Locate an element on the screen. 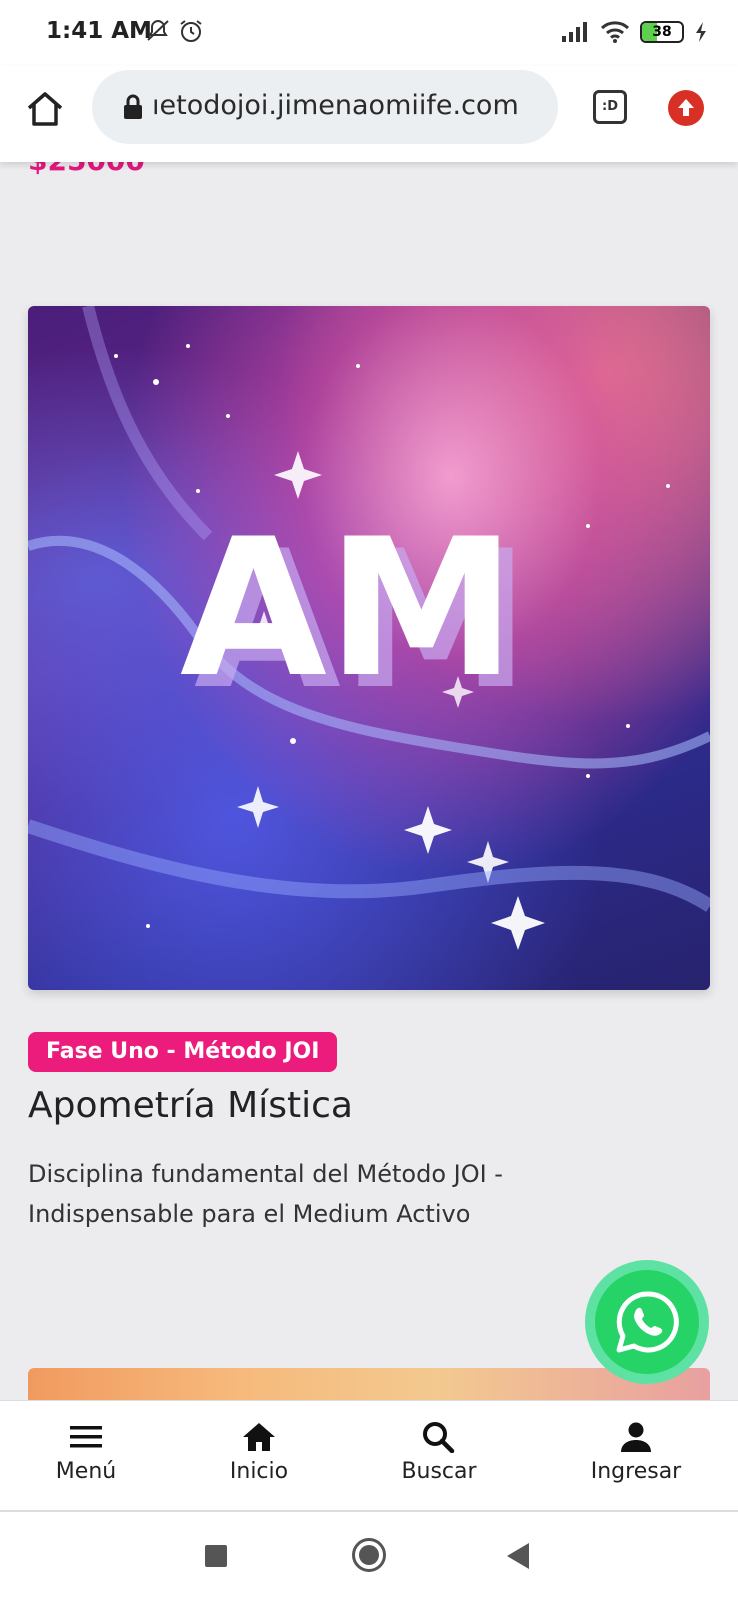 The height and width of the screenshot is (1600, 738). user-icon is located at coordinates (636, 1437).